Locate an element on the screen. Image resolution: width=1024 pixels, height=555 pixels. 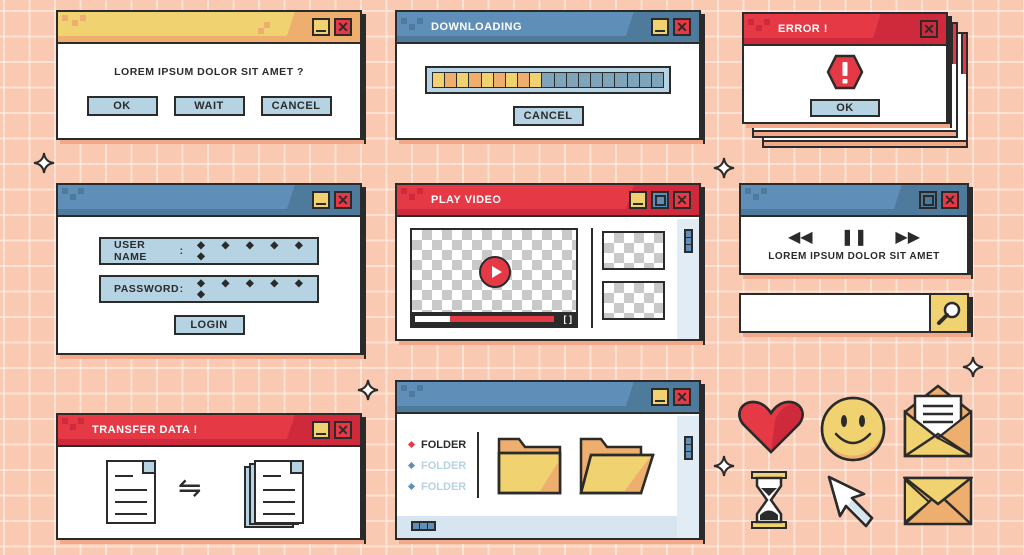
titlebar: TRANSFER DATA ! ✕ is located at coordinates (209, 431).